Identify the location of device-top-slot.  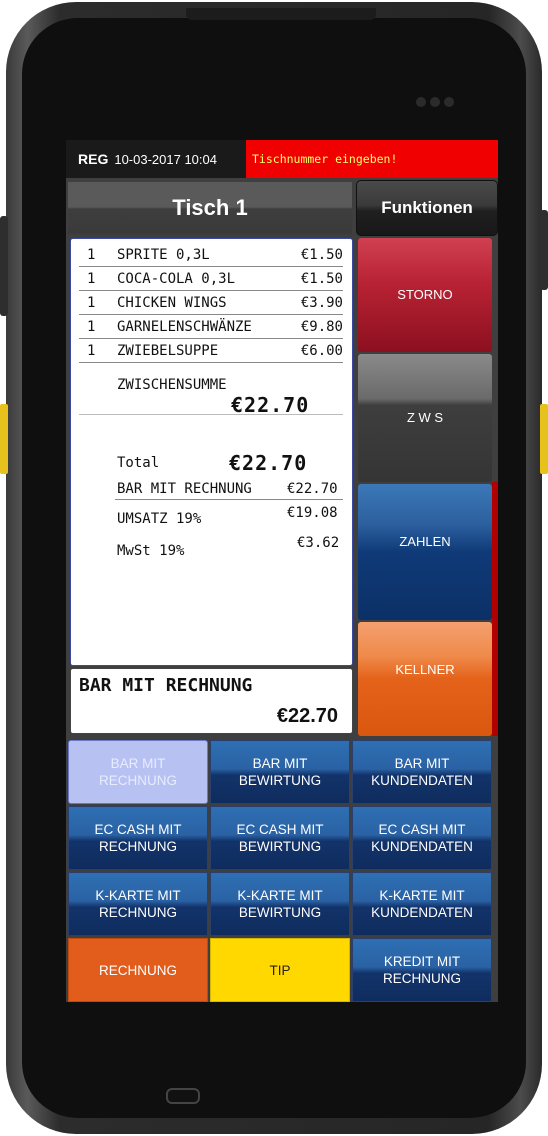
(281, 14).